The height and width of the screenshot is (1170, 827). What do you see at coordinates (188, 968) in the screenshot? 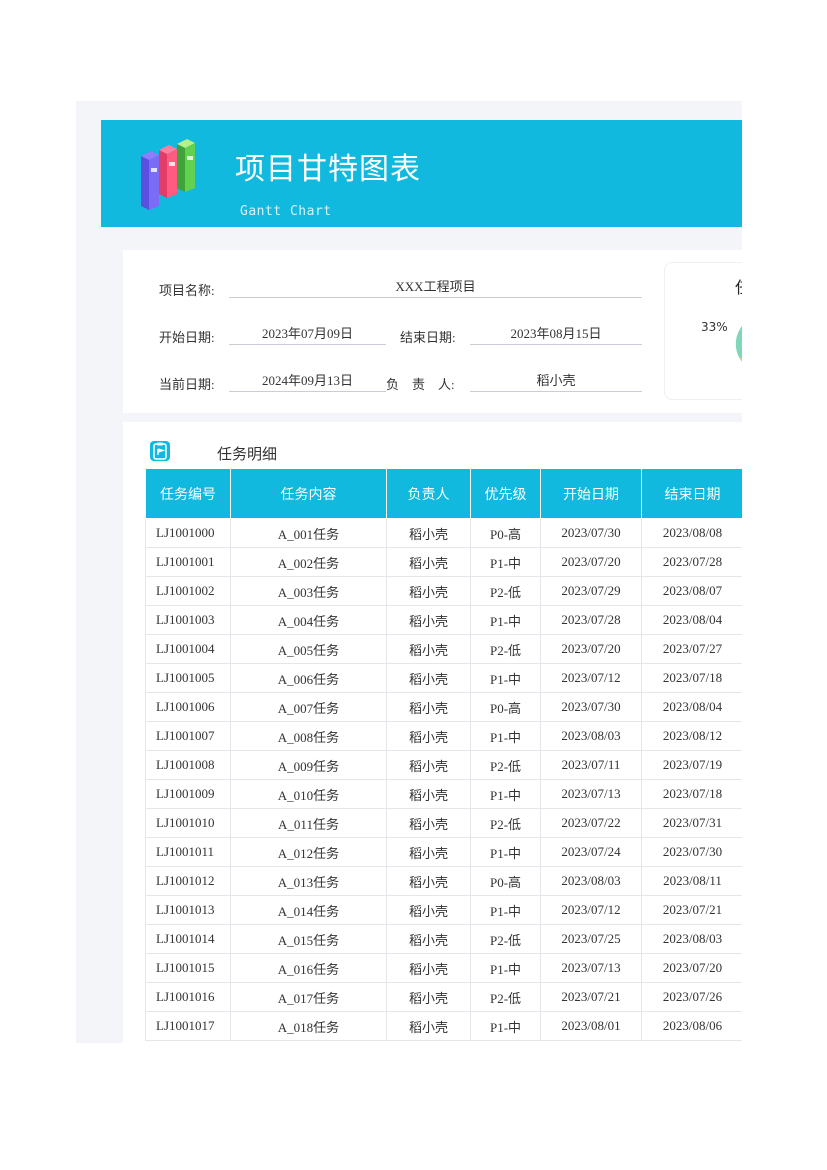
I see `task-id-cell: LJ1001015` at bounding box center [188, 968].